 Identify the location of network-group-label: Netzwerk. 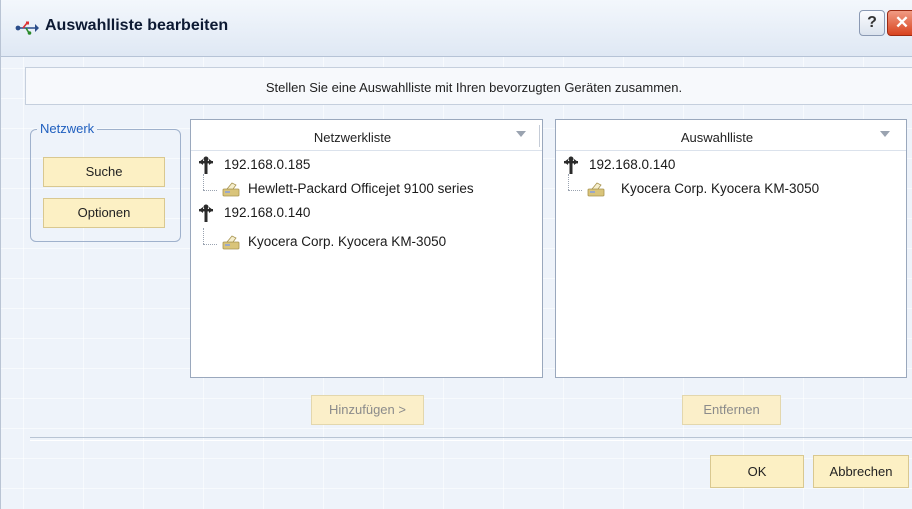
(67, 128).